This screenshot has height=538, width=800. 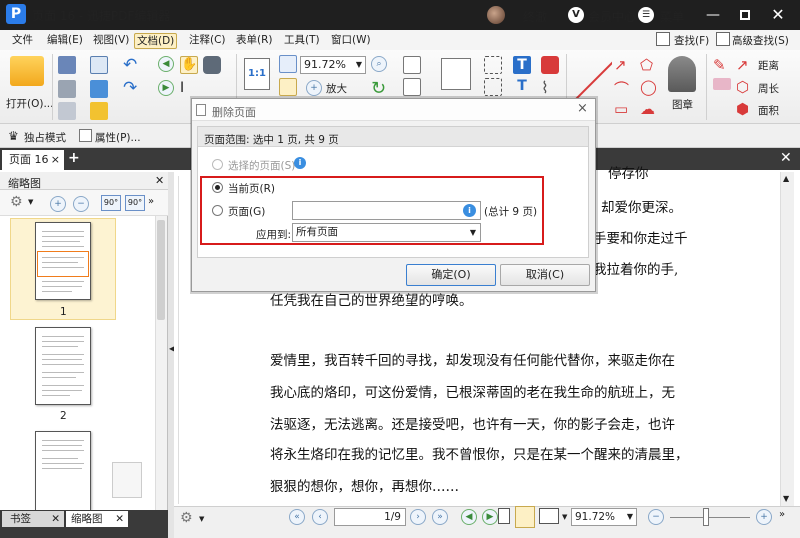 I want to click on zoom-in-thumbnail-icon: +, so click(x=58, y=204).